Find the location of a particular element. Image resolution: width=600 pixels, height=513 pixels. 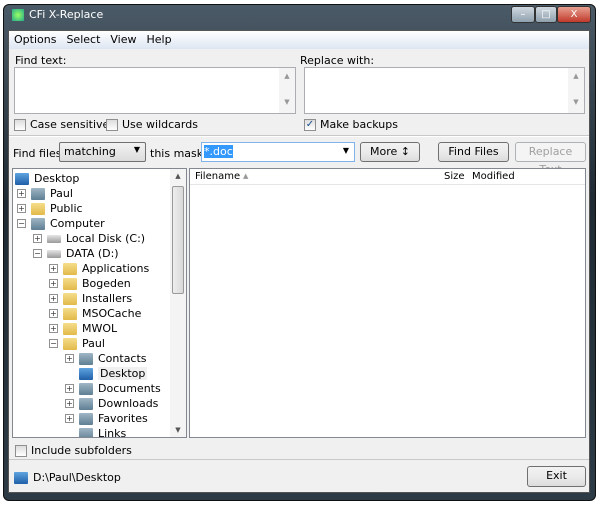

menu-select: Select is located at coordinates (83, 40).